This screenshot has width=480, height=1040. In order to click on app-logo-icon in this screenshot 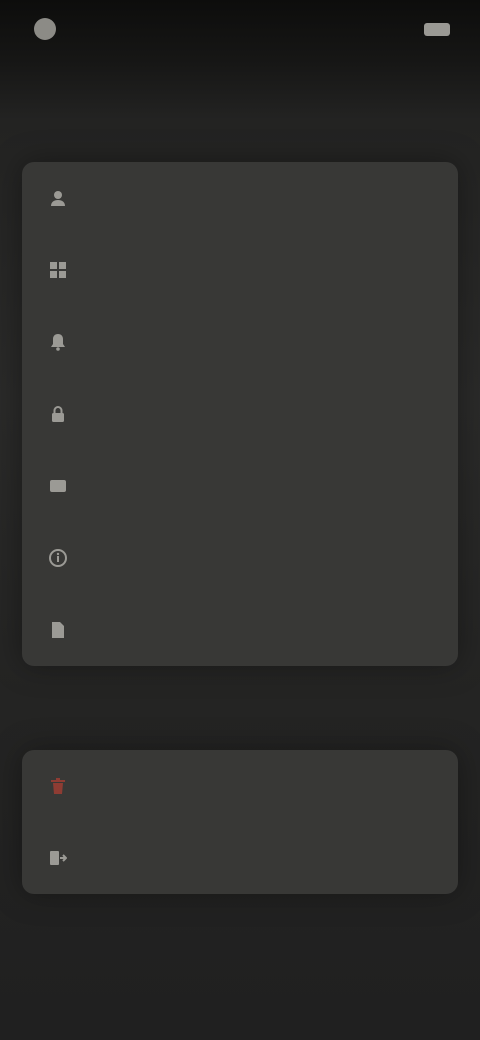, I will do `click(45, 29)`.